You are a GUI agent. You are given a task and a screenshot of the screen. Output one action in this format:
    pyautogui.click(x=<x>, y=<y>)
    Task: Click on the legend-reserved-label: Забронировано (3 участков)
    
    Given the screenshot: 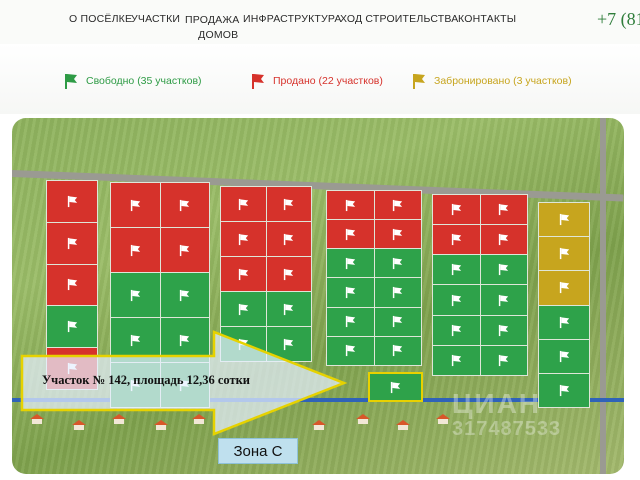 What is the action you would take?
    pyautogui.click(x=503, y=81)
    